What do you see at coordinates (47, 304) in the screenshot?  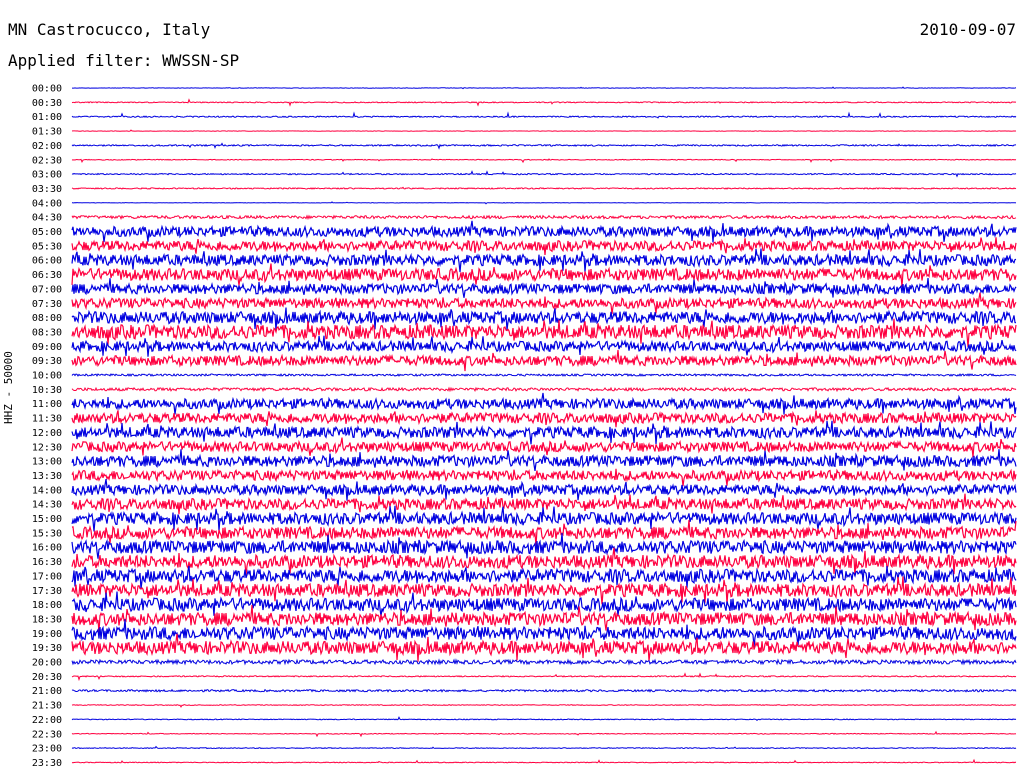 I see `time-label: 07:30` at bounding box center [47, 304].